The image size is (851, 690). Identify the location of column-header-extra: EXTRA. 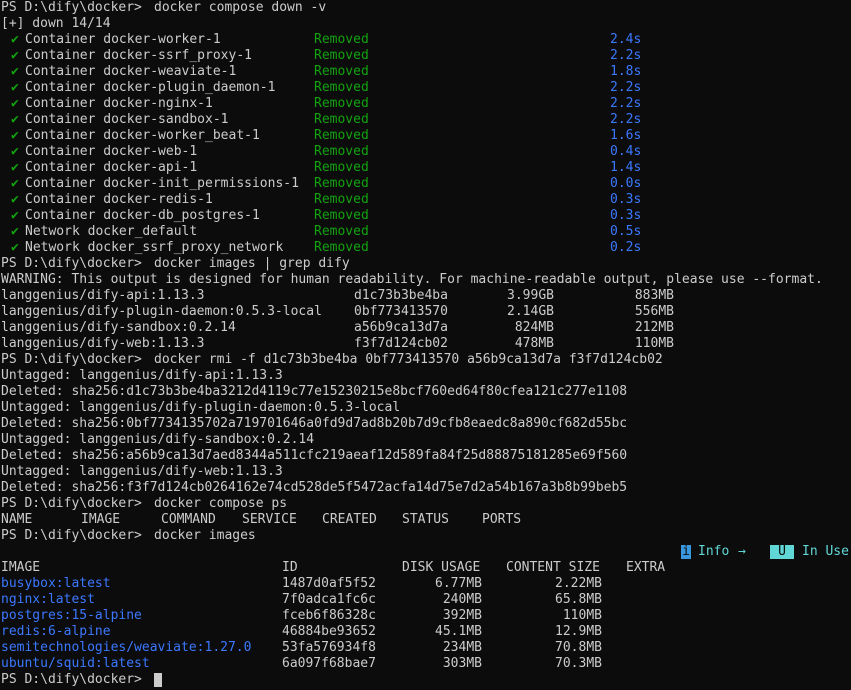
(646, 567).